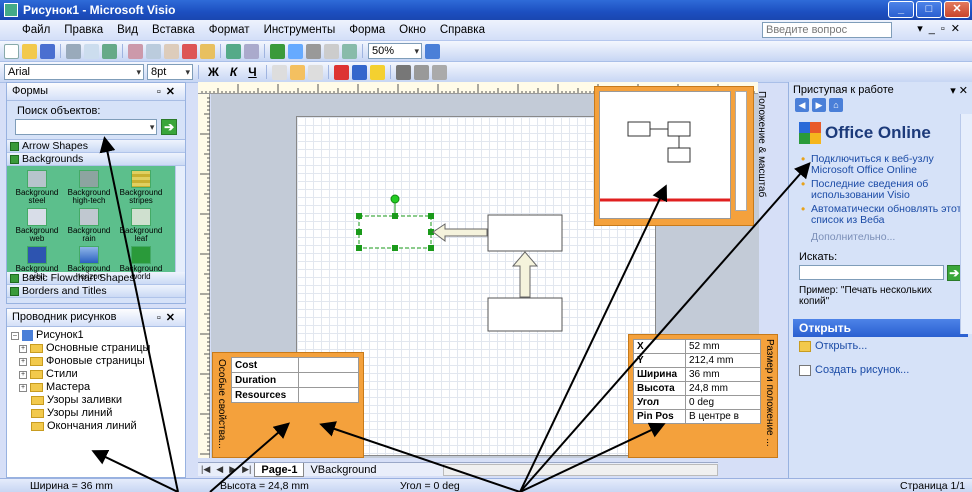 The height and width of the screenshot is (492, 972). Describe the element at coordinates (723, 360) in the screenshot. I see `property-value: 212,4 mm` at that location.